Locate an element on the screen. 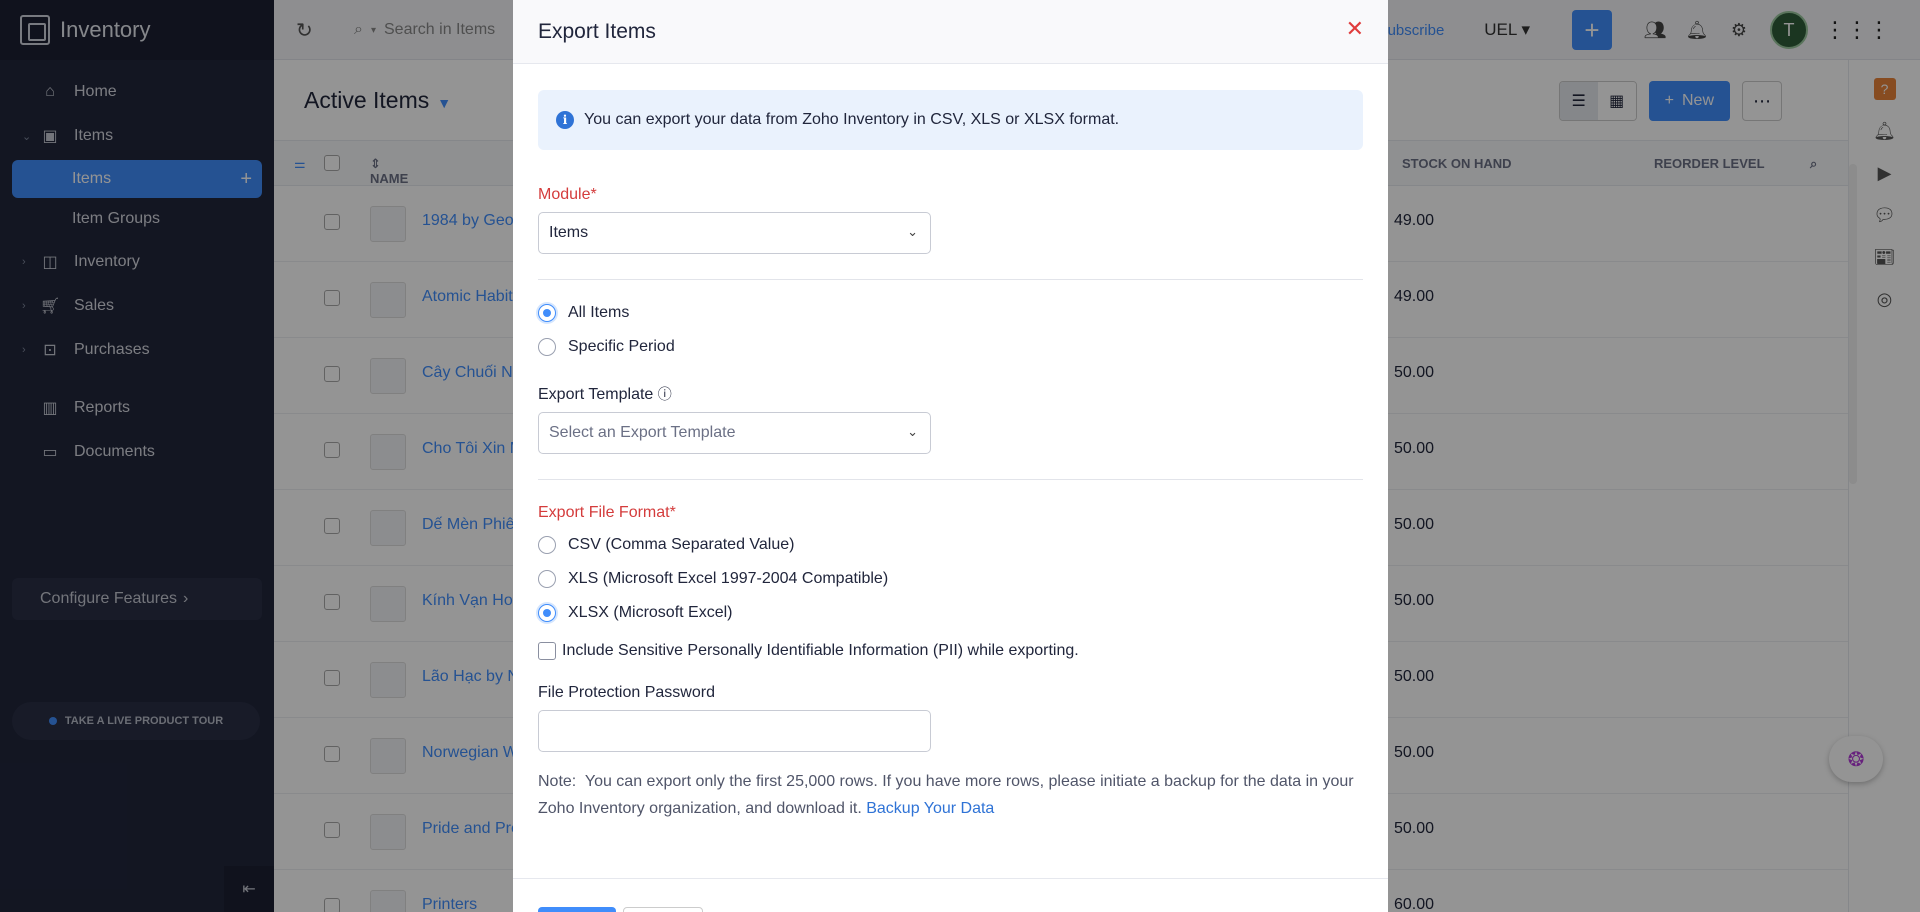 This screenshot has height=912, width=1920. page-scrollbar is located at coordinates (1853, 510).